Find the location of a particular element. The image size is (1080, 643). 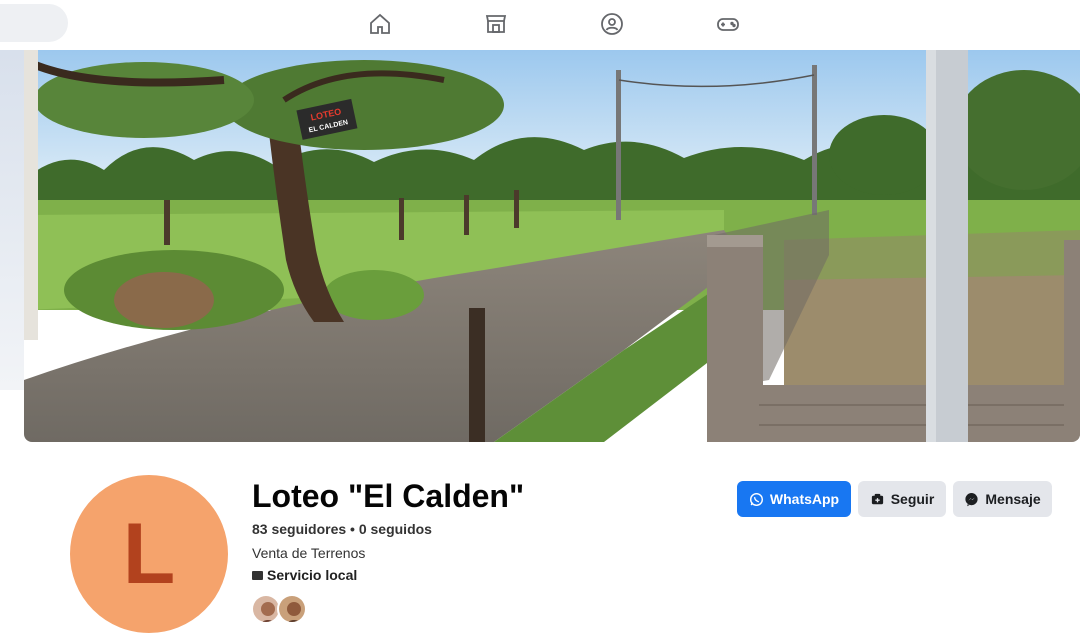

briefcase-icon is located at coordinates (257, 575).